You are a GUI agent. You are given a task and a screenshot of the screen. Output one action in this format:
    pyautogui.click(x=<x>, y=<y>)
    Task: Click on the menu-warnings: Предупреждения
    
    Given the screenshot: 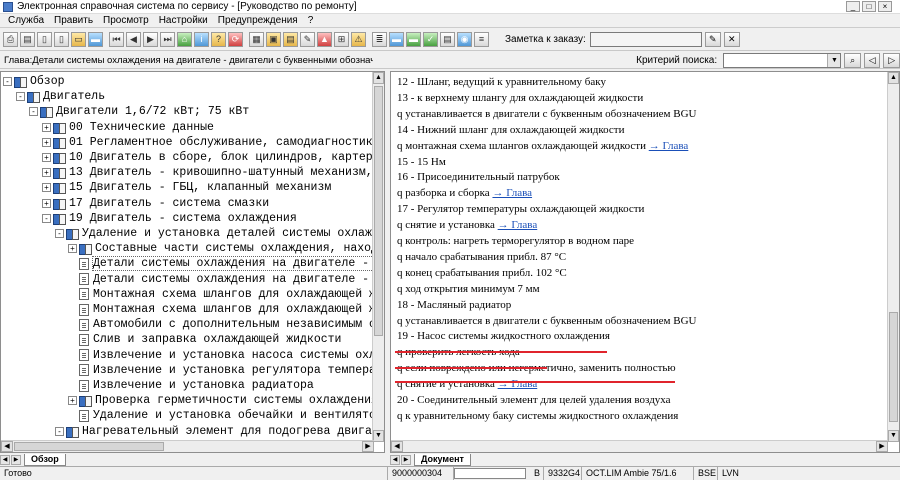 What is the action you would take?
    pyautogui.click(x=258, y=20)
    